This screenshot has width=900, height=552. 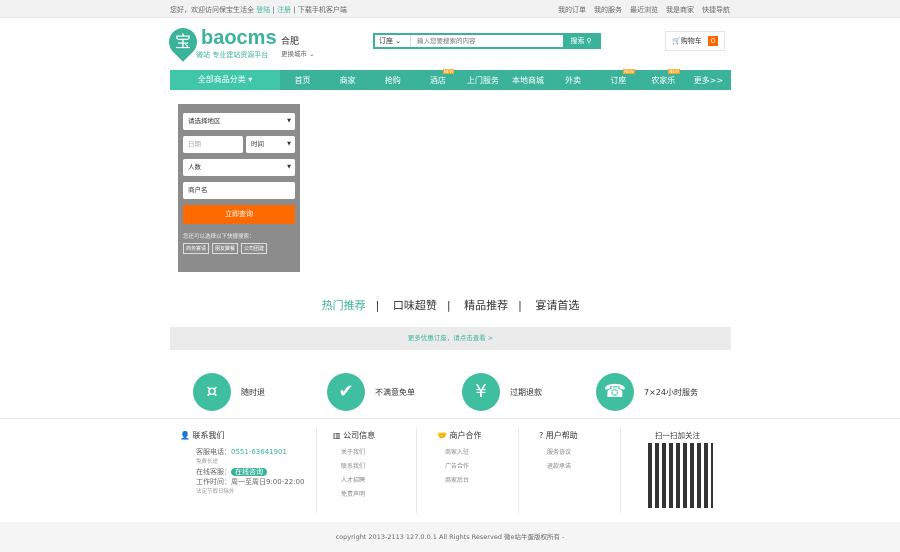 I want to click on date-input: 日期, so click(x=213, y=144).